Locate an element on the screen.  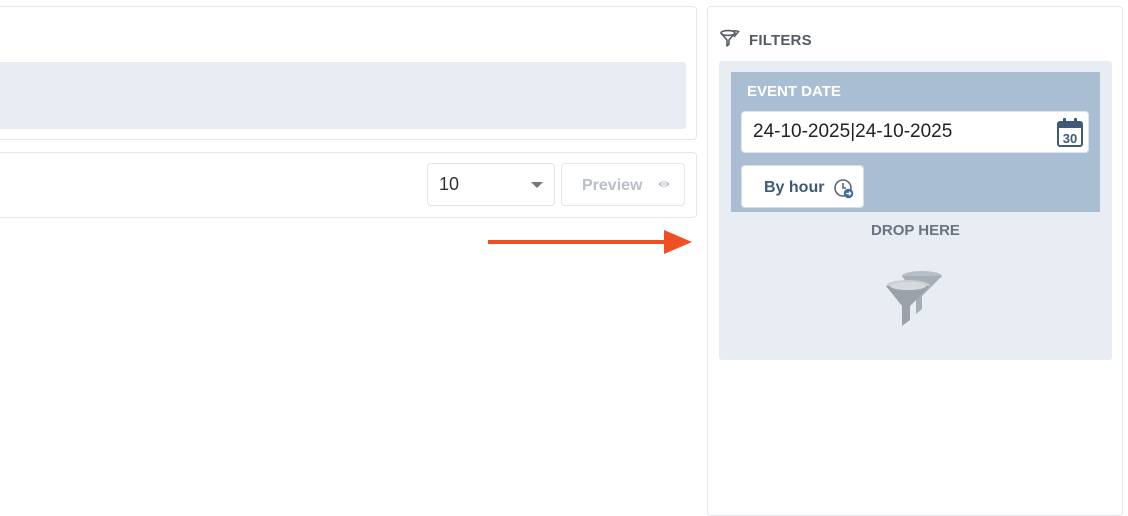
annotation-arrow-icon is located at coordinates (591, 244).